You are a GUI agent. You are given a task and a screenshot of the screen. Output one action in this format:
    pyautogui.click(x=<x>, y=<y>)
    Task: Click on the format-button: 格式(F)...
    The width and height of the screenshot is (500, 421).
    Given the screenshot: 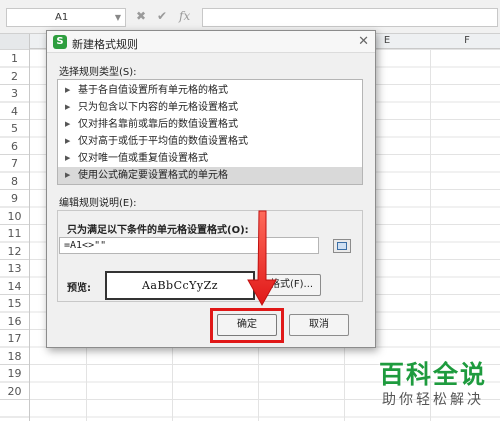 What is the action you would take?
    pyautogui.click(x=291, y=285)
    